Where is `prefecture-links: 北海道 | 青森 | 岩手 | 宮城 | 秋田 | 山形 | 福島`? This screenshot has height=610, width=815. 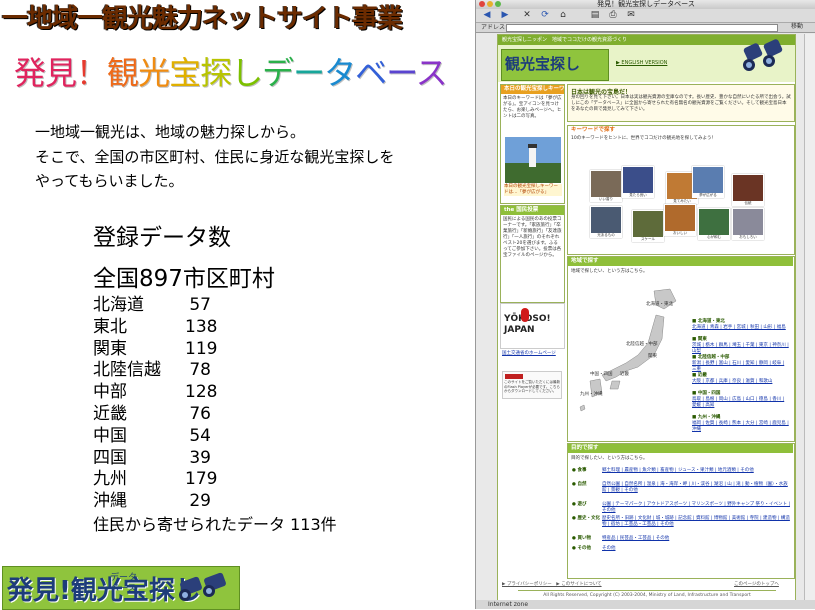 prefecture-links: 北海道 | 青森 | 岩手 | 宮城 | 秋田 | 山形 | 福島 is located at coordinates (741, 328).